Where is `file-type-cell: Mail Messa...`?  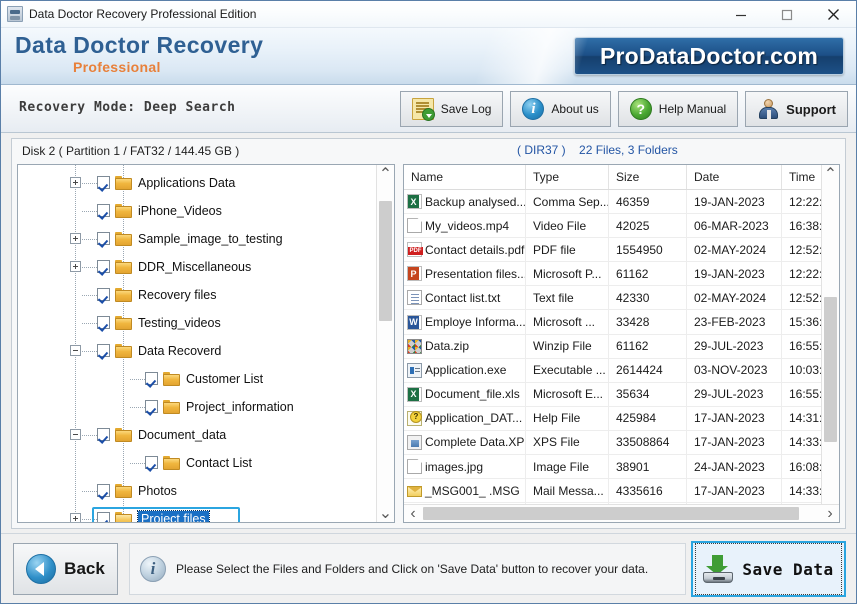
file-type-cell: Mail Messa... is located at coordinates (567, 491).